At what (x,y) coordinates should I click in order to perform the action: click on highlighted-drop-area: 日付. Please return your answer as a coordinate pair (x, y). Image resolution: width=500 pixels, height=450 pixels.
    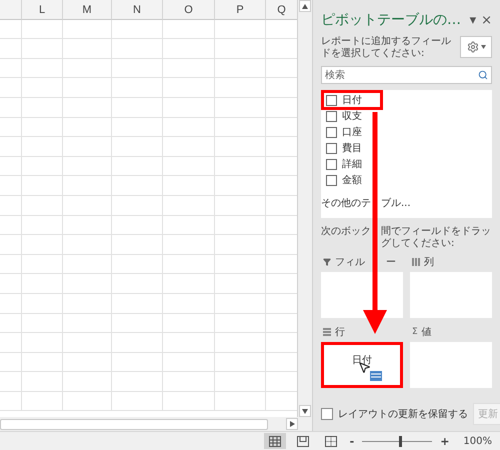
    Looking at the image, I should click on (362, 365).